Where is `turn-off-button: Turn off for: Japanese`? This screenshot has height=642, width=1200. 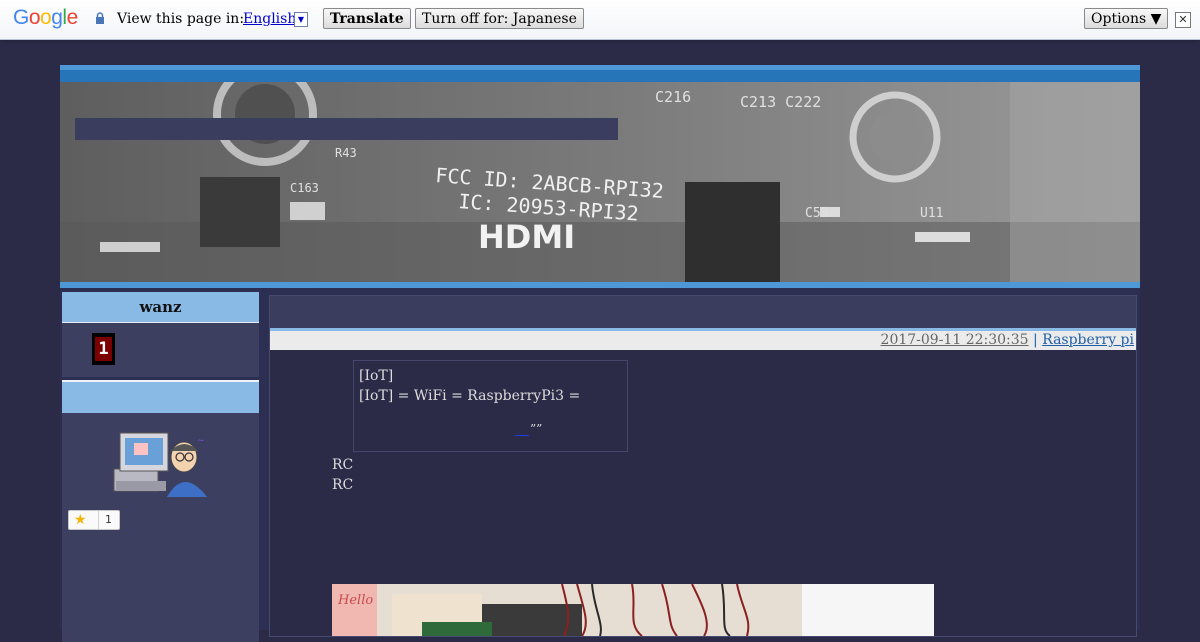
turn-off-button: Turn off for: Japanese is located at coordinates (499, 18).